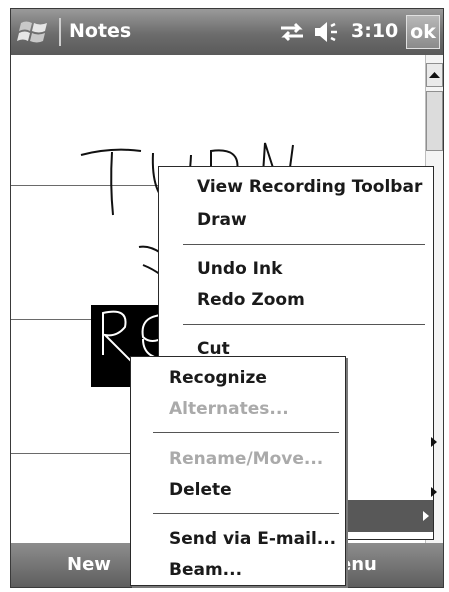  I want to click on app-title: Notes, so click(100, 31).